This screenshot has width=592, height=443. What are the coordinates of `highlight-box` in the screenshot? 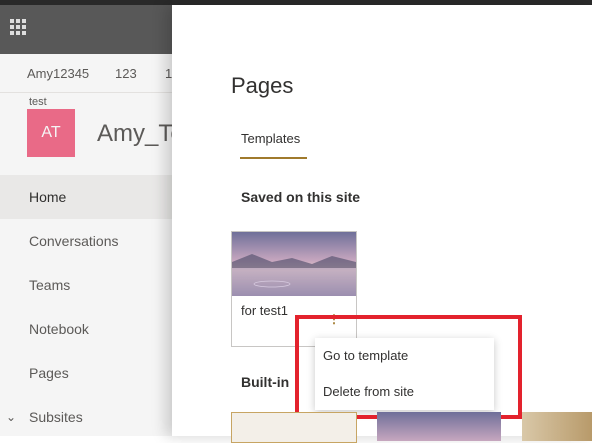 It's located at (408, 367).